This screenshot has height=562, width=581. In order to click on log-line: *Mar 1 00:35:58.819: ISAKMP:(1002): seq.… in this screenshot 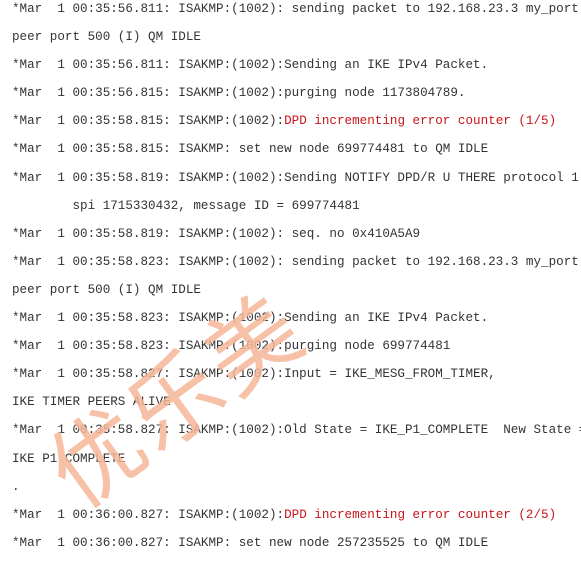, I will do `click(296, 239)`.